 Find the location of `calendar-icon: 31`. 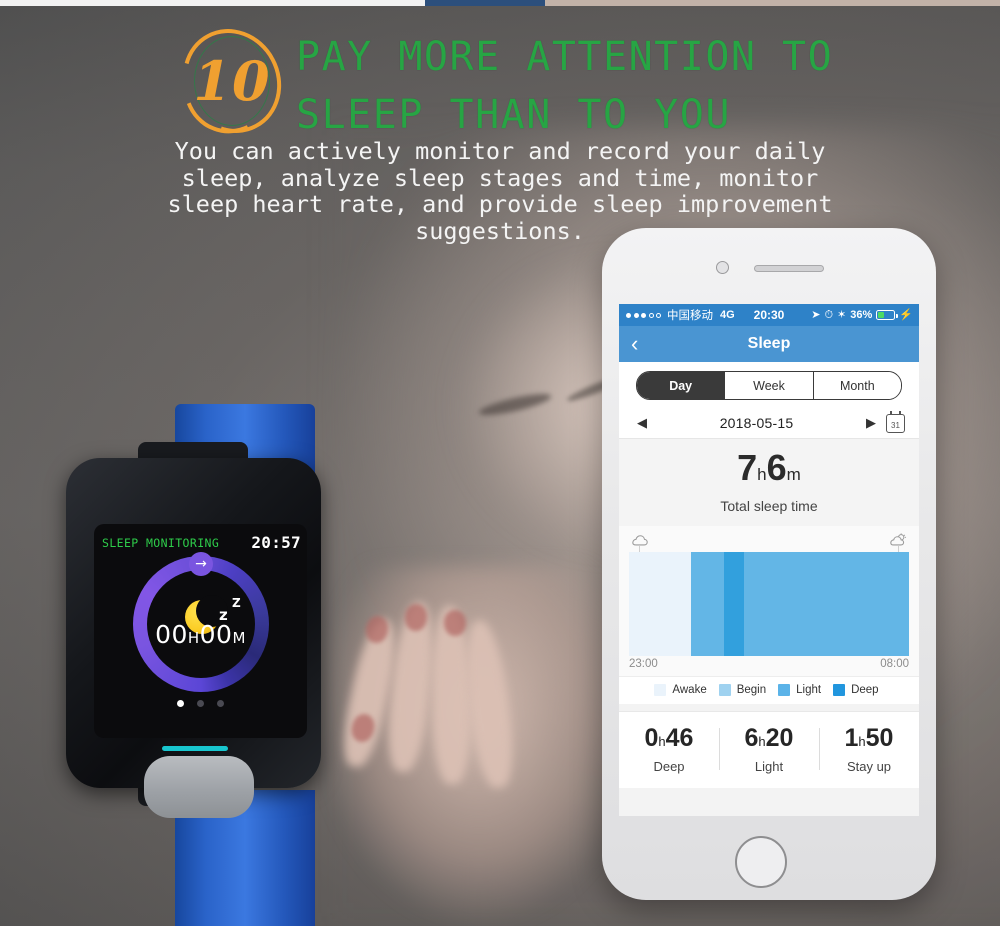

calendar-icon: 31 is located at coordinates (895, 422).